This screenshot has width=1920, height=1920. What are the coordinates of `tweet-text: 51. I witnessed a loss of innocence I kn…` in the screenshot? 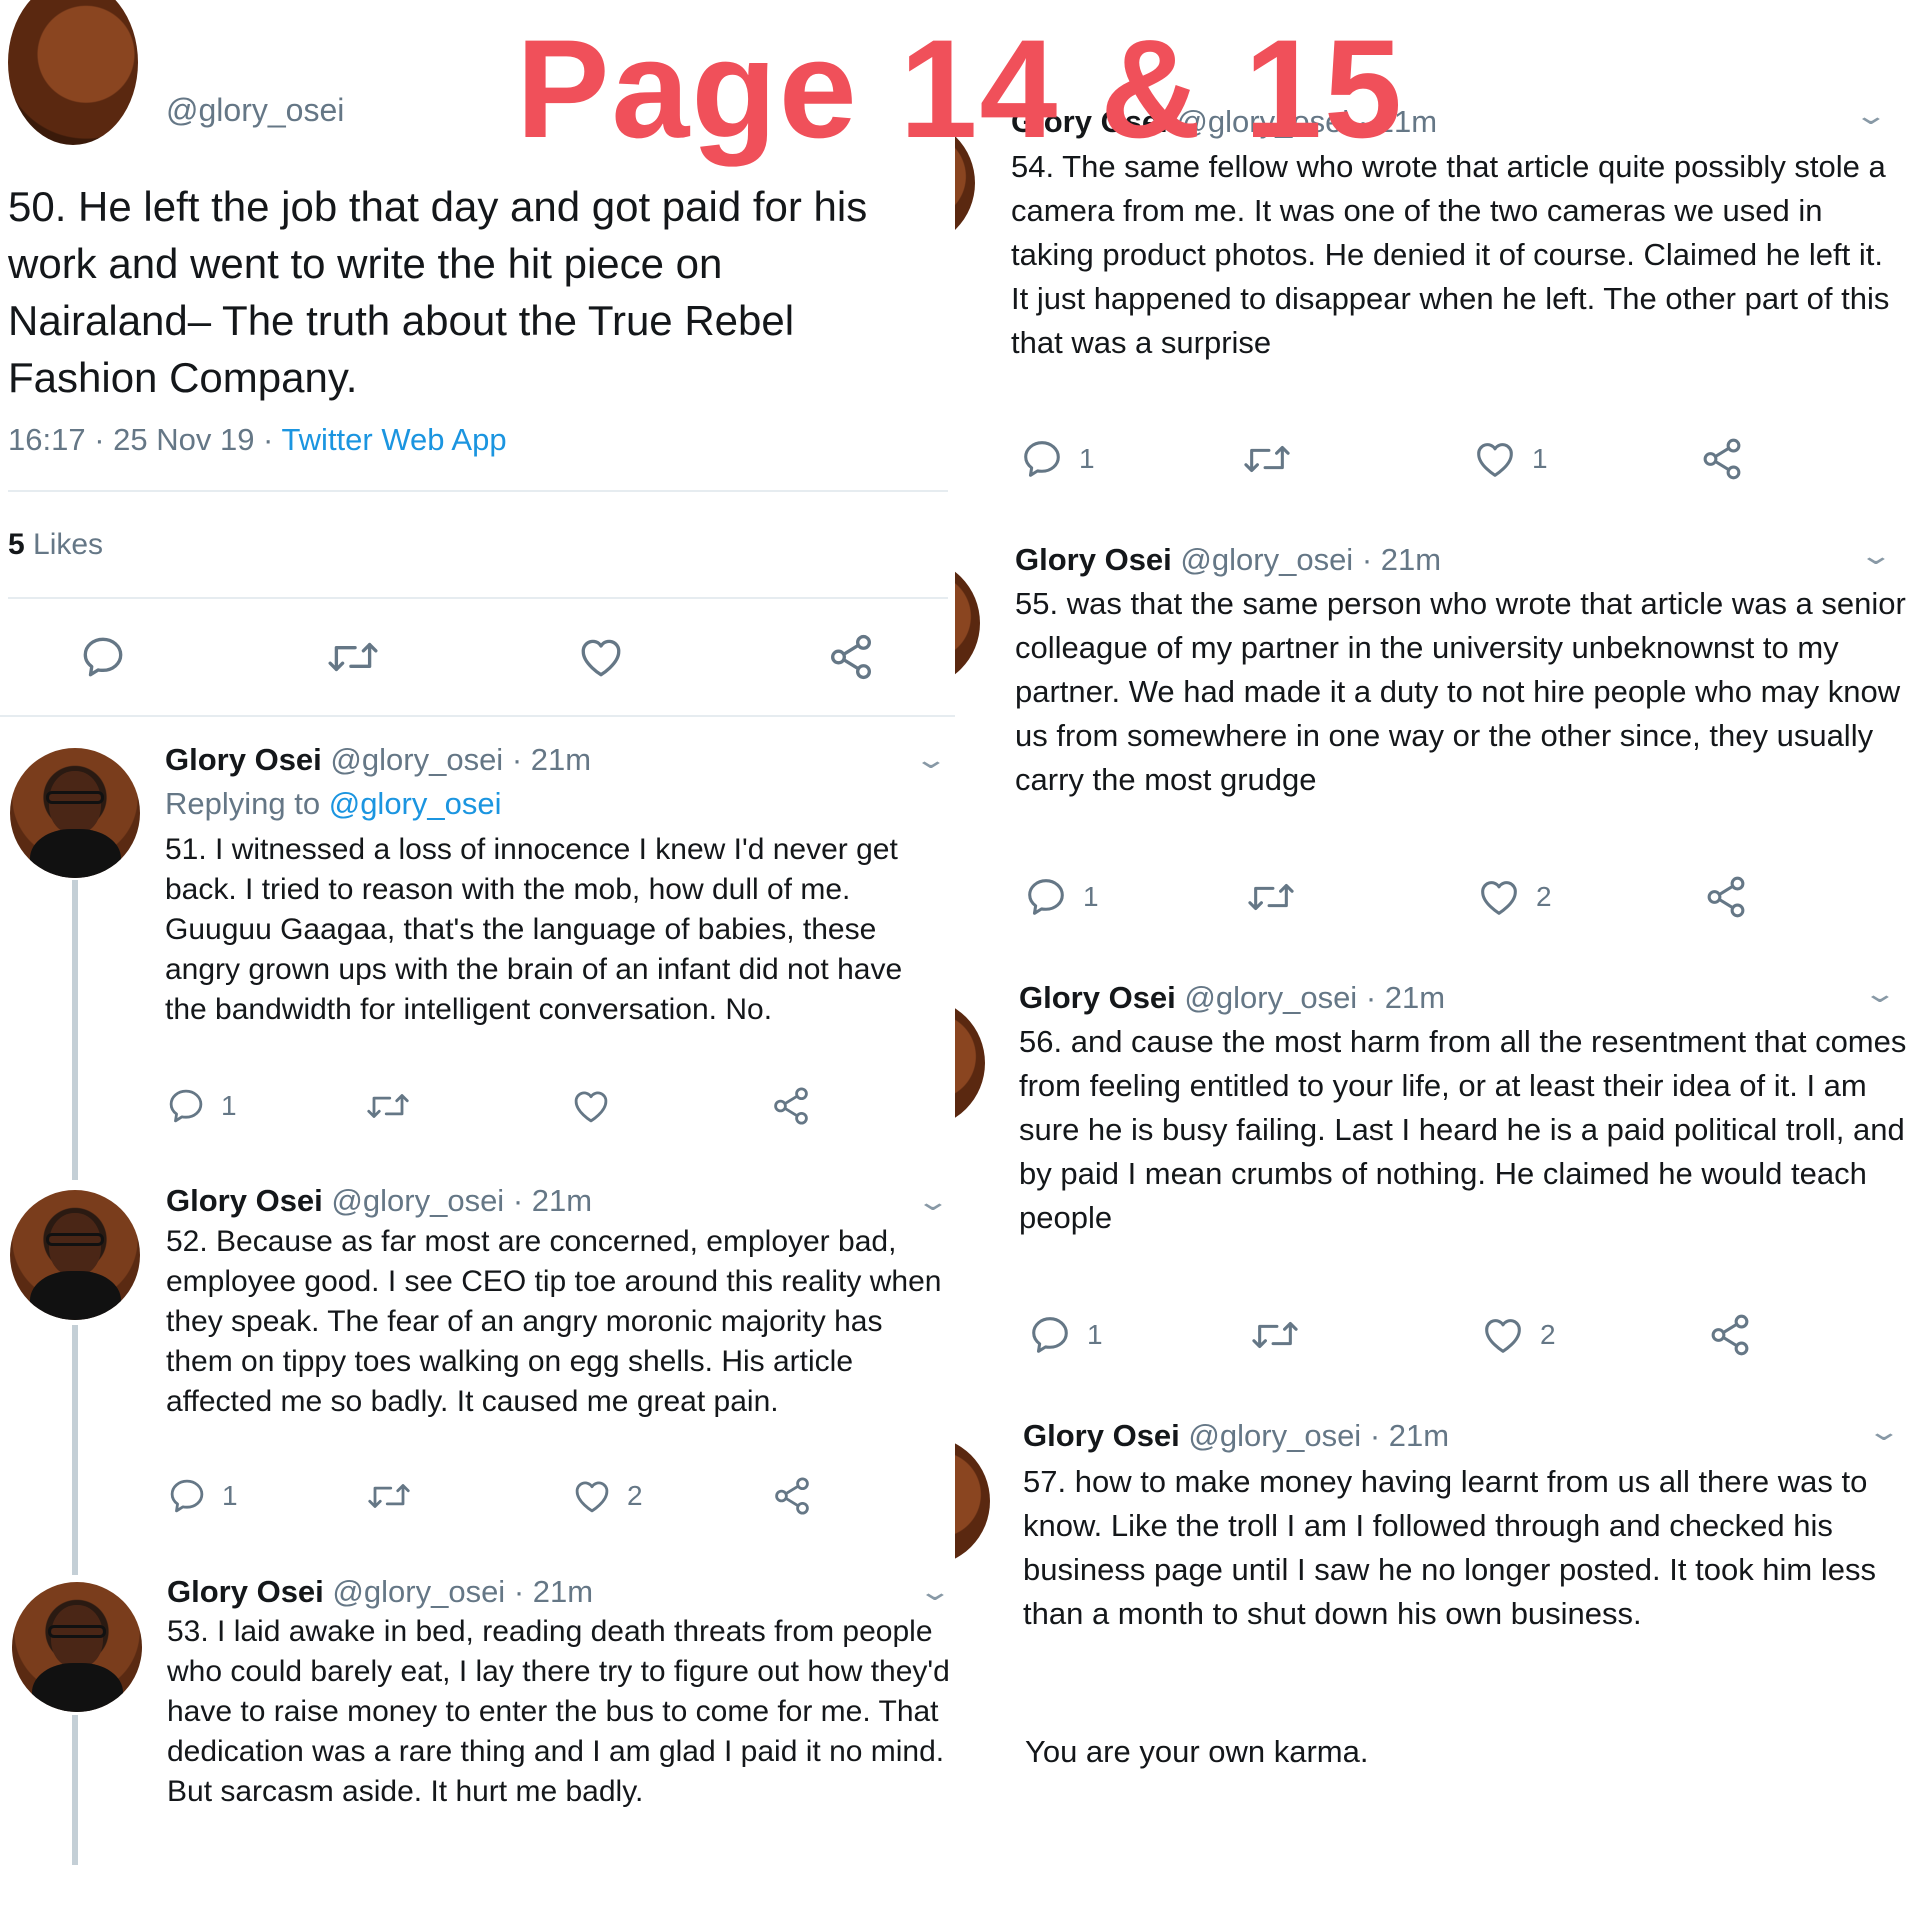 It's located at (534, 929).